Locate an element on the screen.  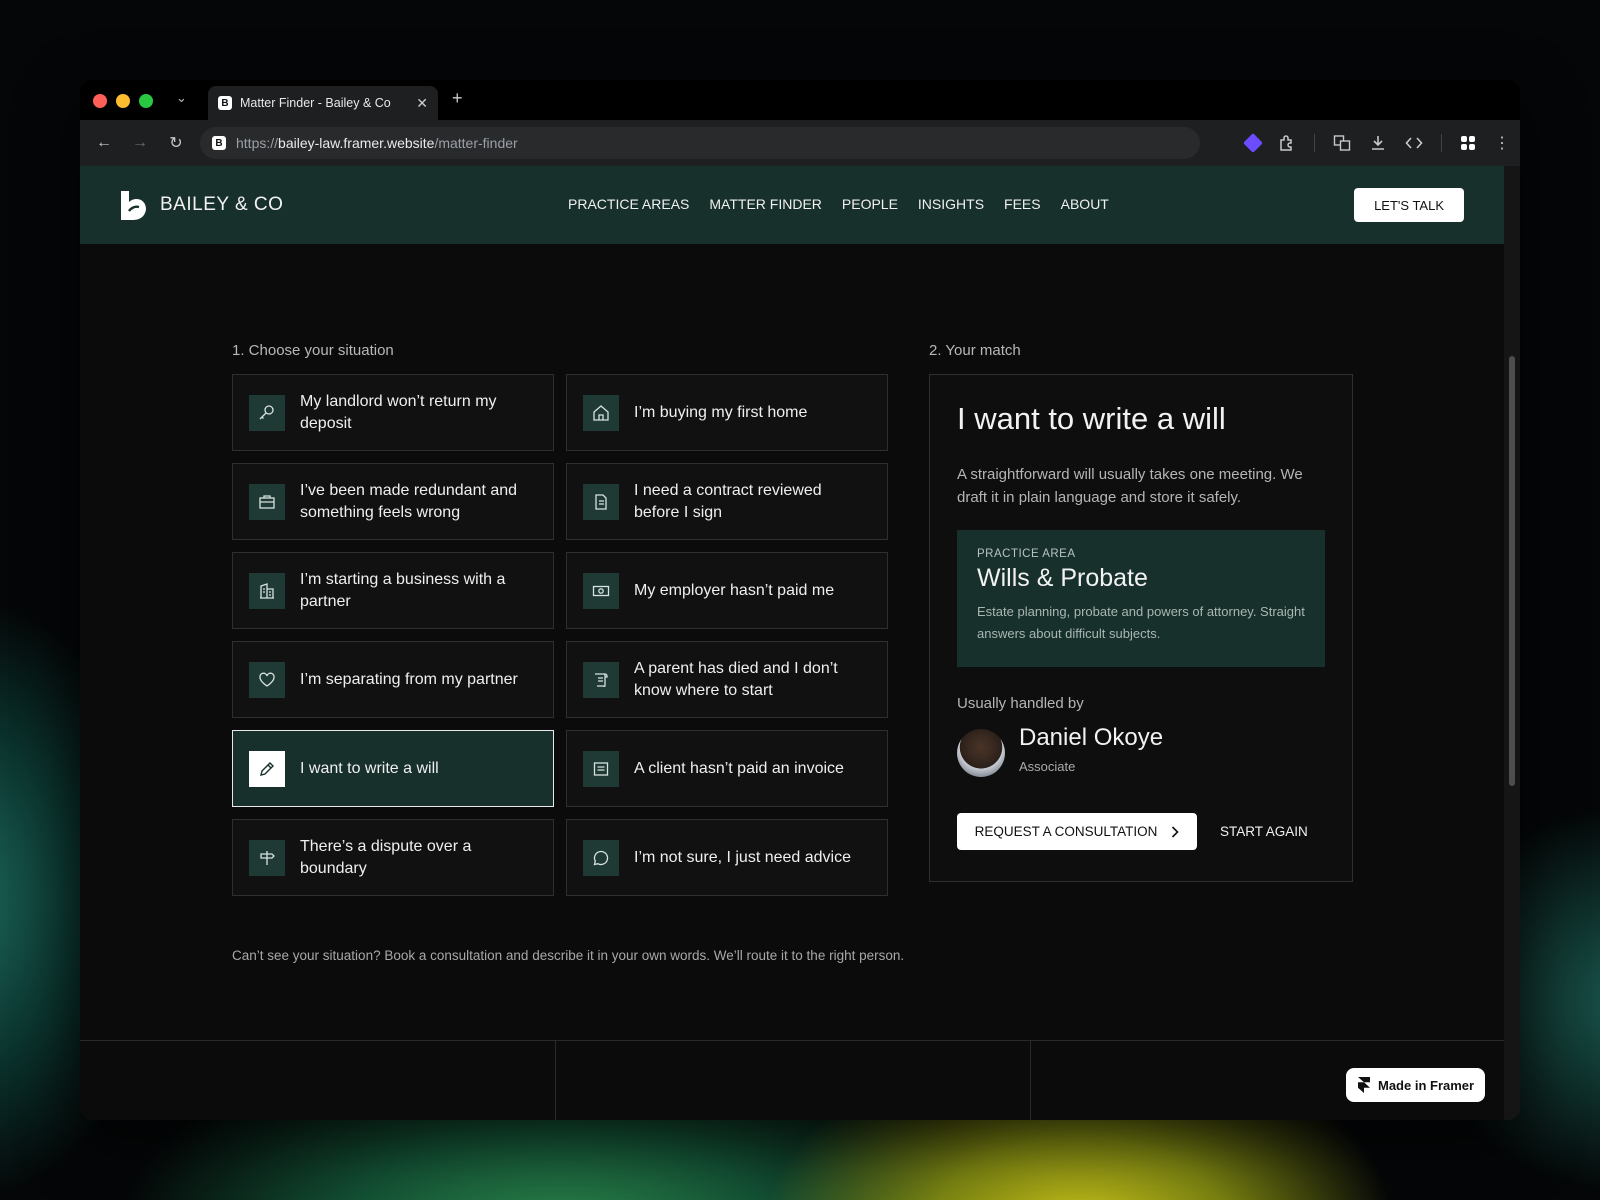
situation-card-selected: I want to write a will is located at coordinates (393, 768).